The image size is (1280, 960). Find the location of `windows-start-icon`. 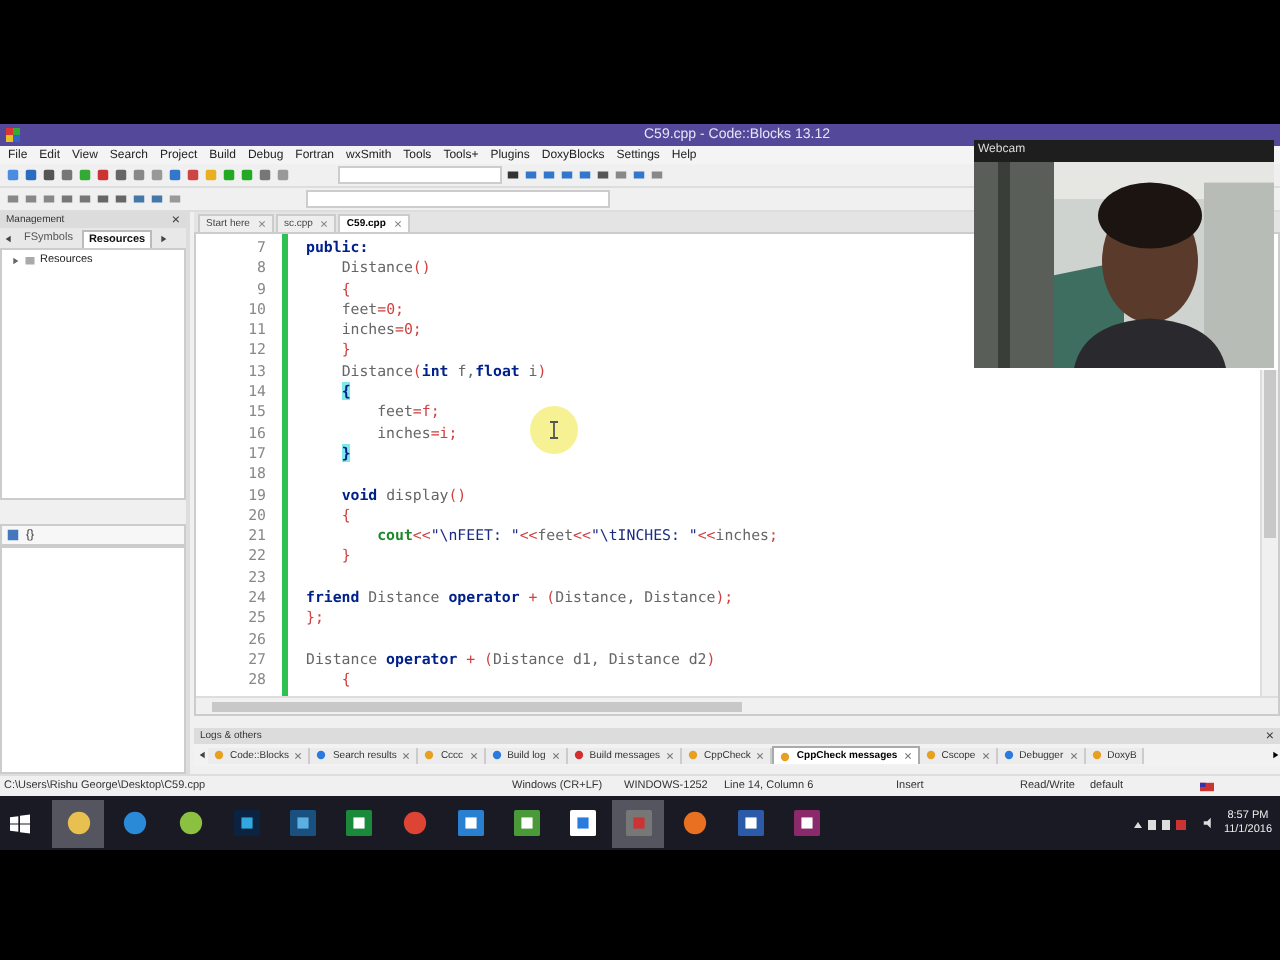

windows-start-icon is located at coordinates (20, 823).